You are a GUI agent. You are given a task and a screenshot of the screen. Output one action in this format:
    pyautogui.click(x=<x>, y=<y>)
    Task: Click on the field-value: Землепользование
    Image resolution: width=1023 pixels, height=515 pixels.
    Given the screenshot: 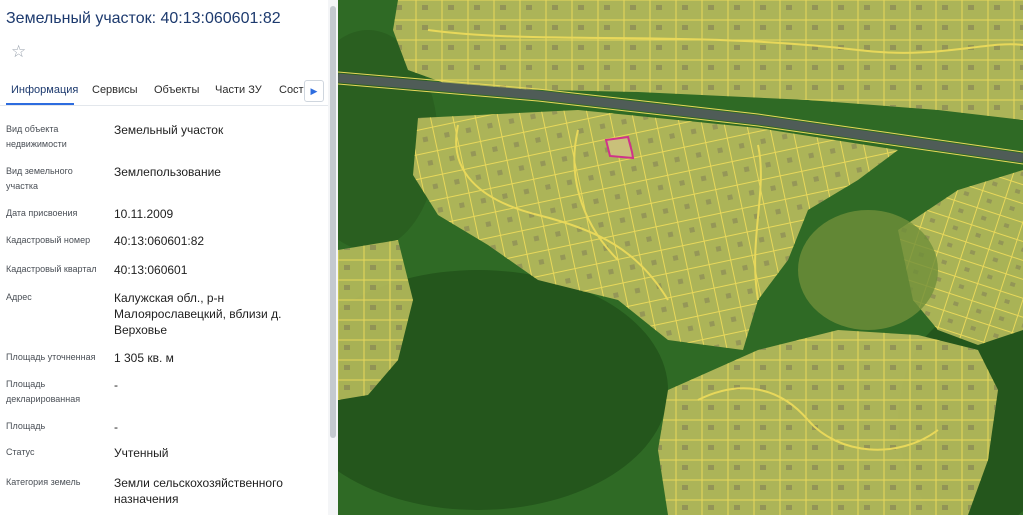 What is the action you would take?
    pyautogui.click(x=167, y=172)
    